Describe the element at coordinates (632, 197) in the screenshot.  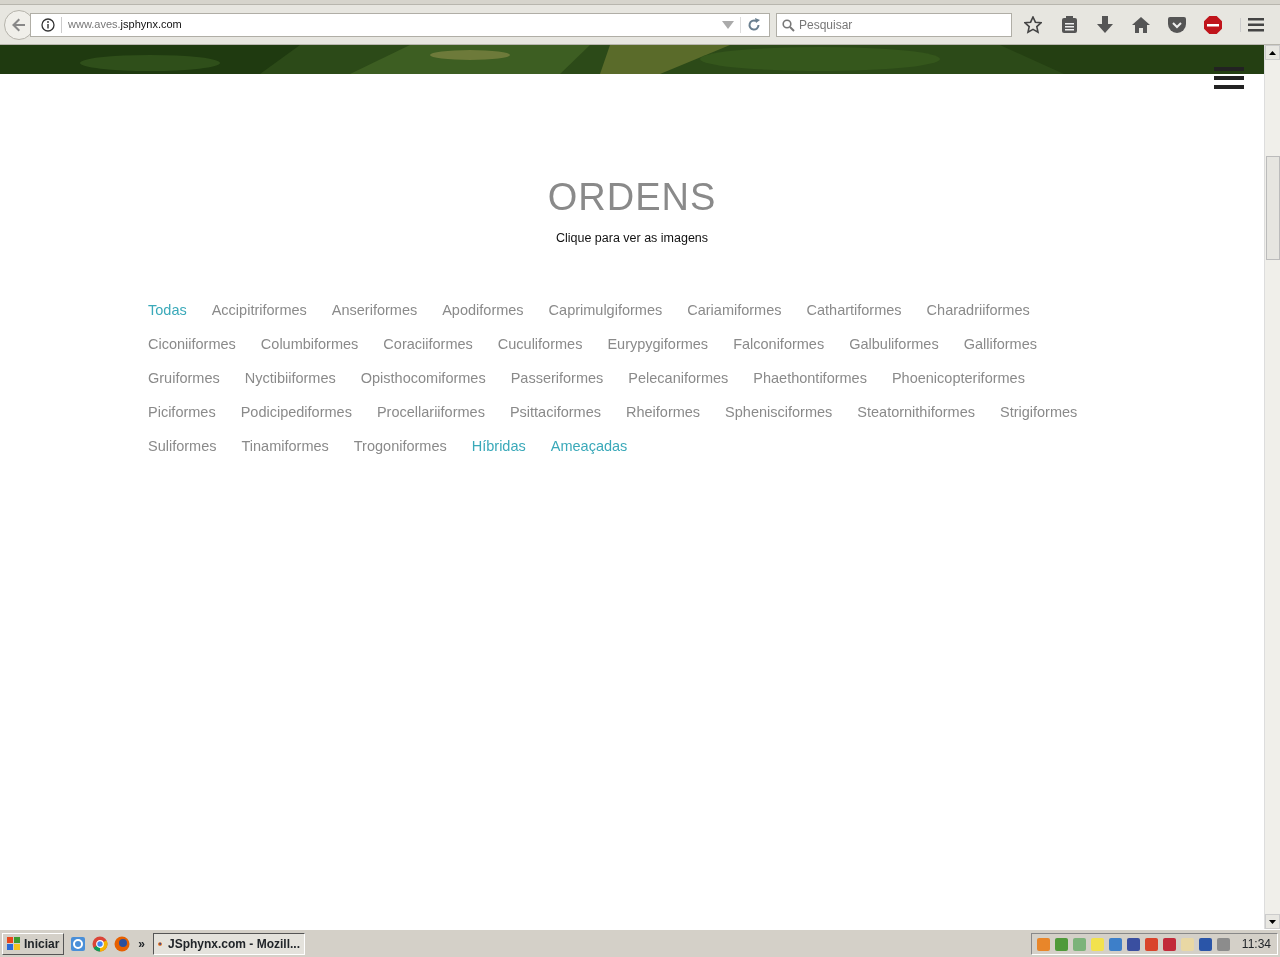
I see `page-title: ORDENS` at that location.